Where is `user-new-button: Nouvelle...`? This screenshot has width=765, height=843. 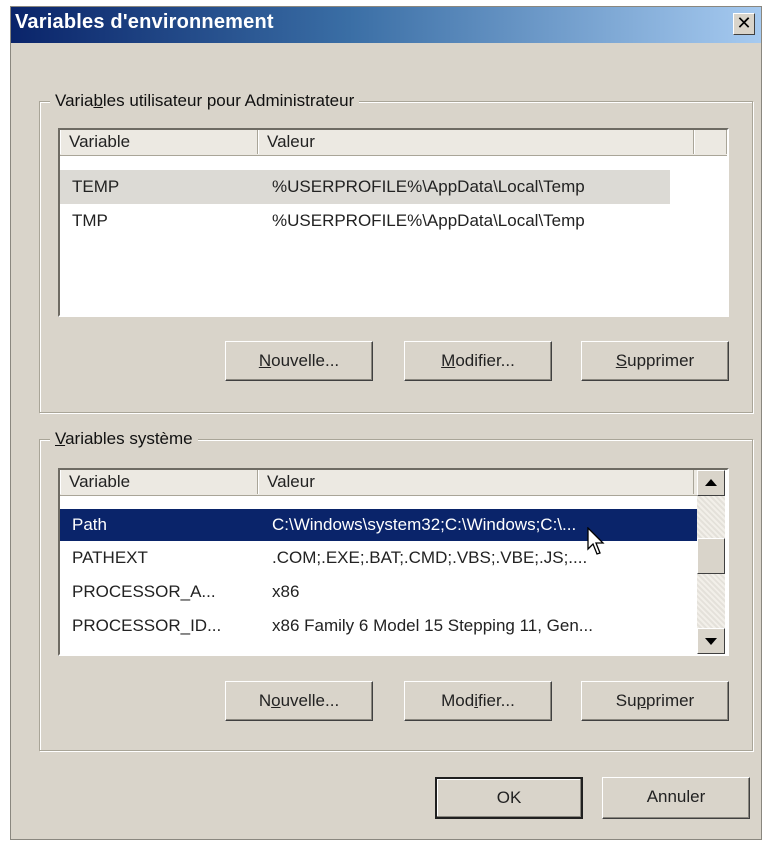
user-new-button: Nouvelle... is located at coordinates (299, 361).